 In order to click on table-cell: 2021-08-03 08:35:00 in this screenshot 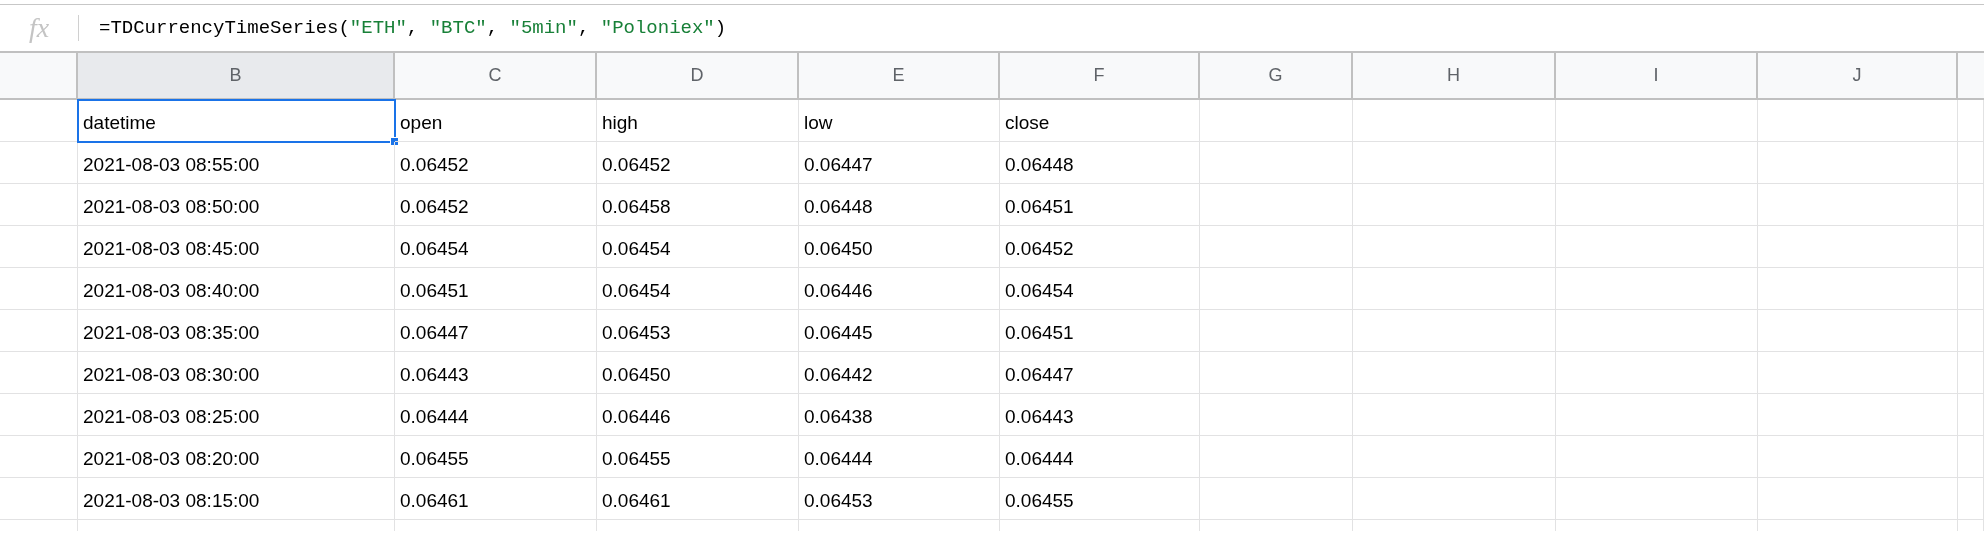, I will do `click(236, 331)`.